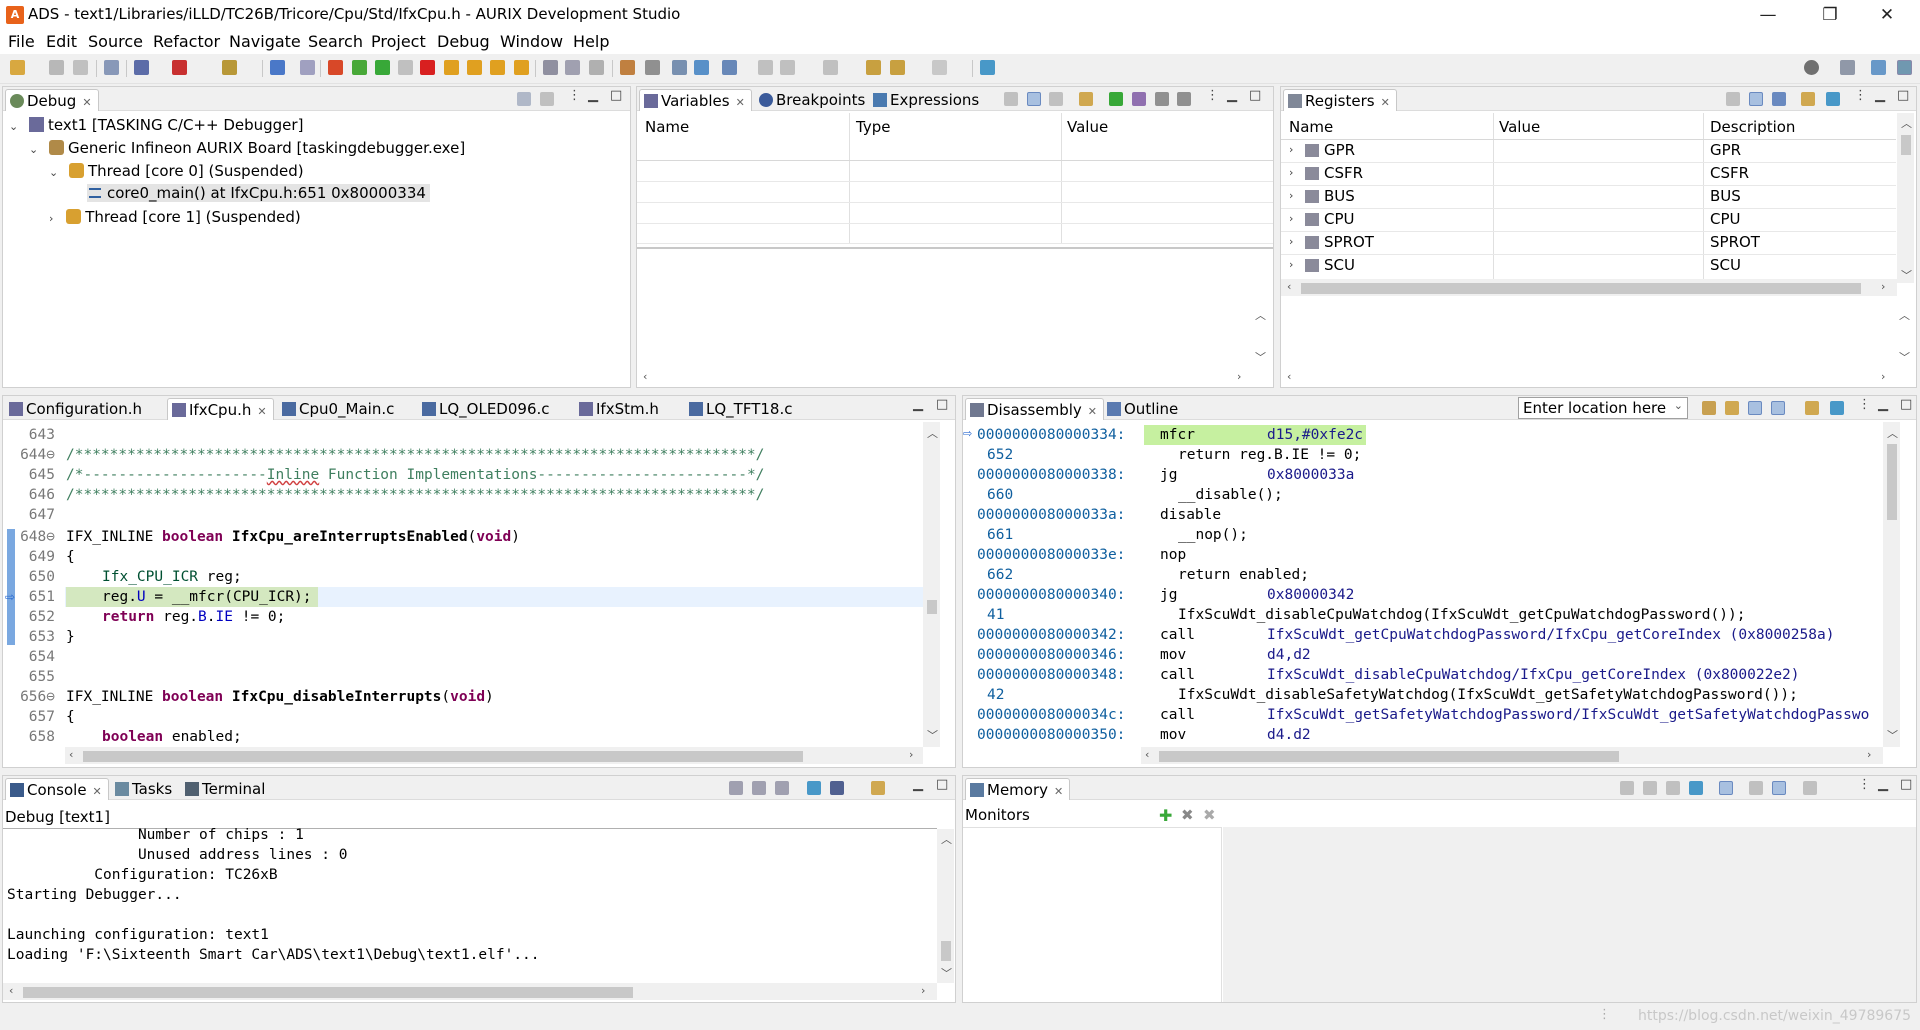  Describe the element at coordinates (258, 193) in the screenshot. I see `tree-node-stack-frame: core0_main() at IfxCpu.h:651 0x80000334` at that location.